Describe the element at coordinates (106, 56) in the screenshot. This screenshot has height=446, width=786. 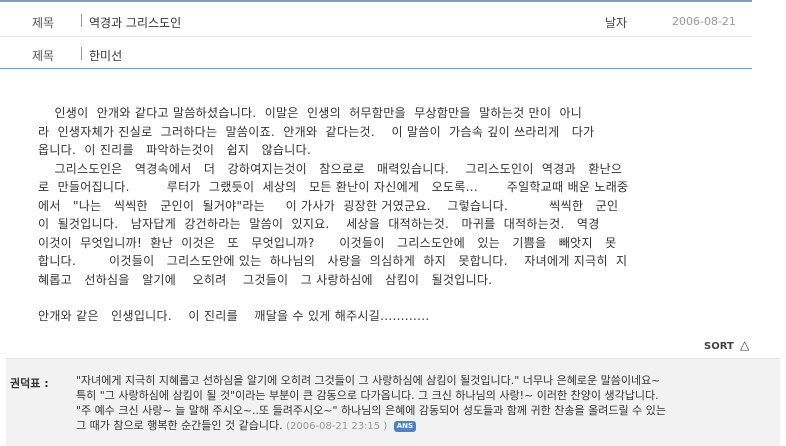
I see `post-author: 한미선` at that location.